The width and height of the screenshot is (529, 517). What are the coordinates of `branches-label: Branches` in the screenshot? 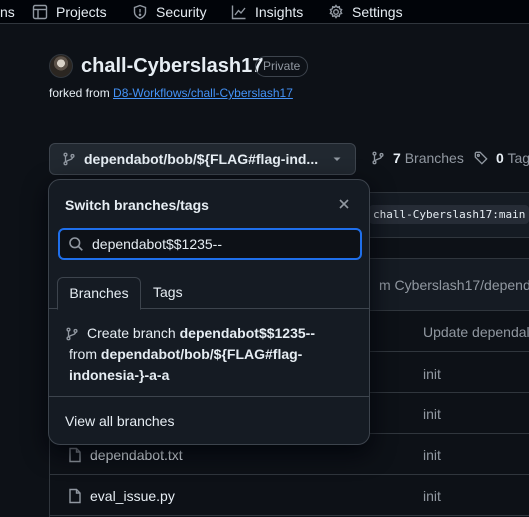 It's located at (434, 158).